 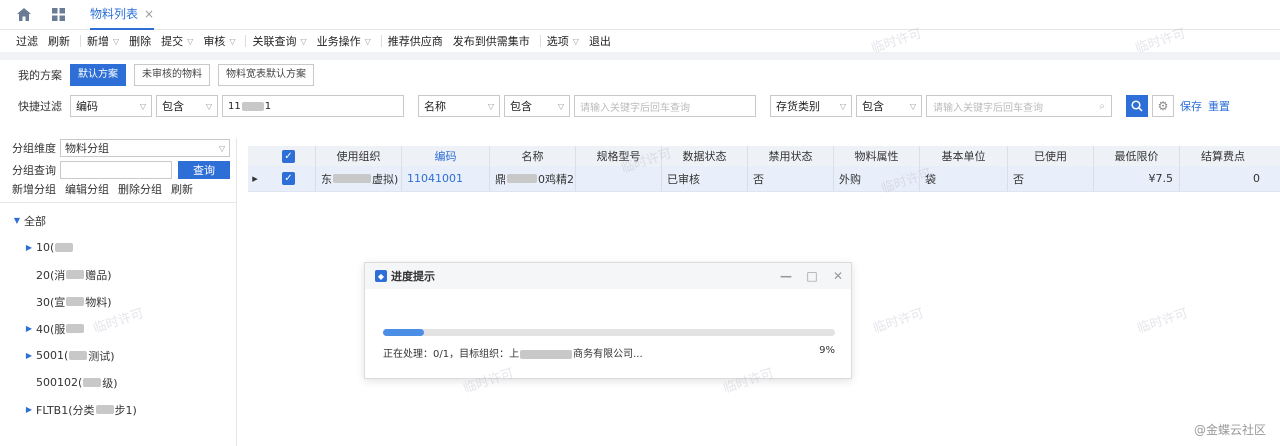 What do you see at coordinates (1223, 156) in the screenshot?
I see `column-header: 结算费点` at bounding box center [1223, 156].